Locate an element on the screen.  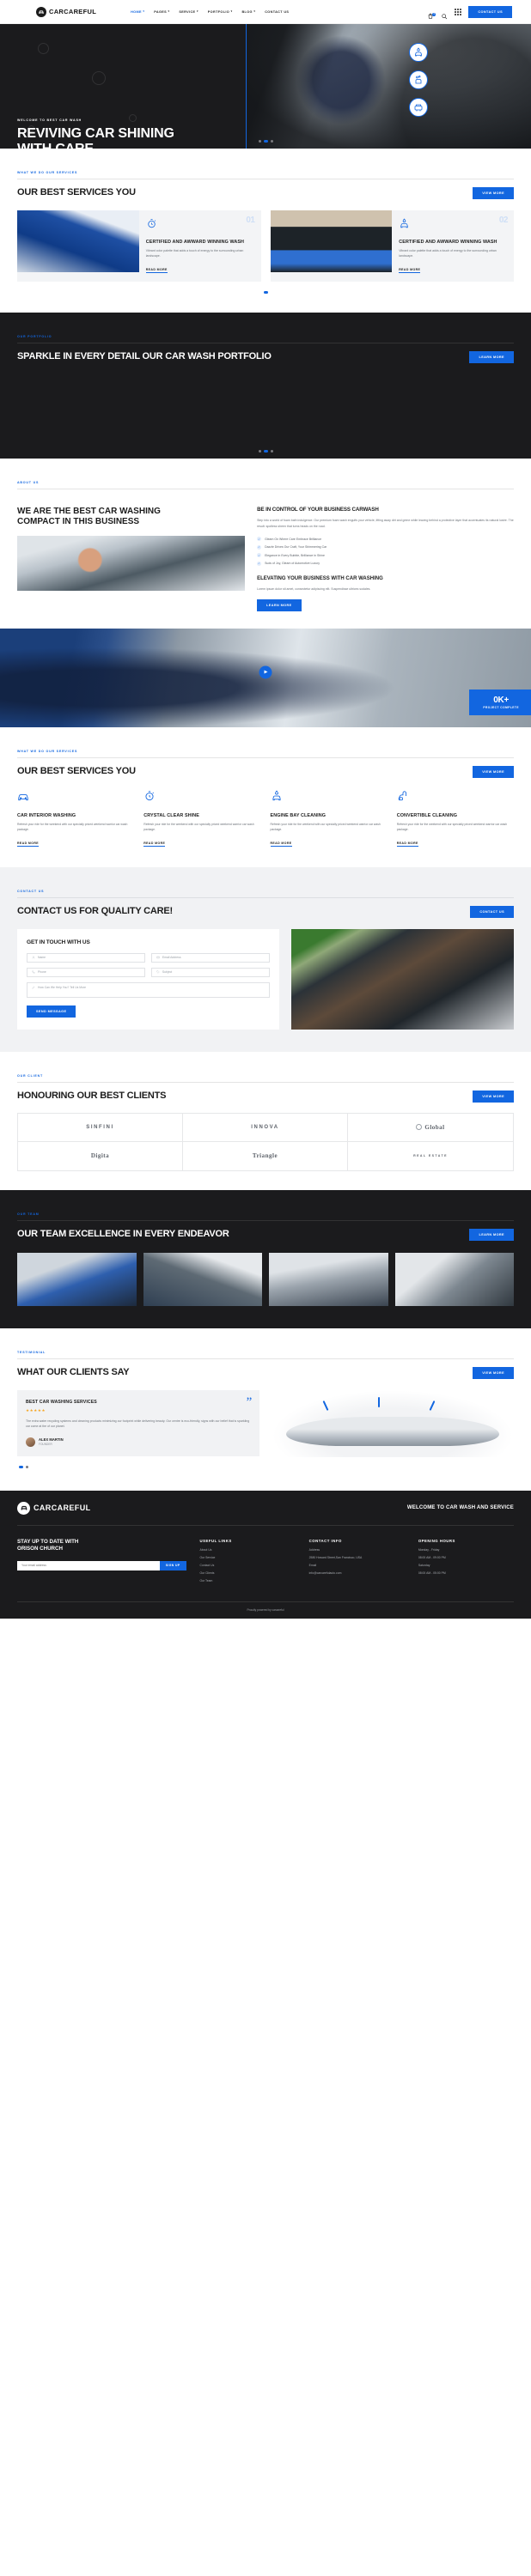
contact-form: GET IN TOUCH WITH US Name Email Address is located at coordinates (148, 979).